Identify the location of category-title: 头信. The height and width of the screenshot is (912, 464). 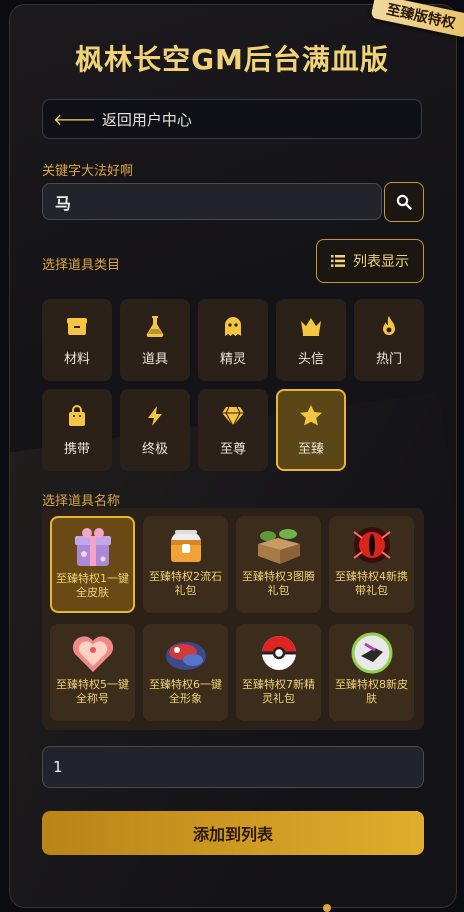
(311, 340).